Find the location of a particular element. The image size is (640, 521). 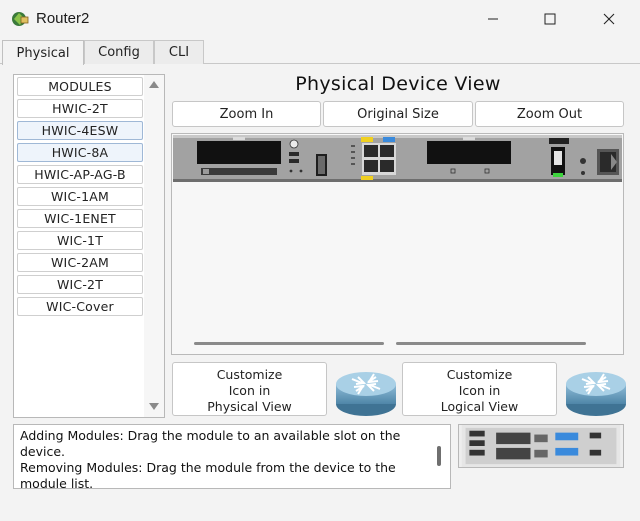

customize-logical-line3: Logical View is located at coordinates (479, 406).